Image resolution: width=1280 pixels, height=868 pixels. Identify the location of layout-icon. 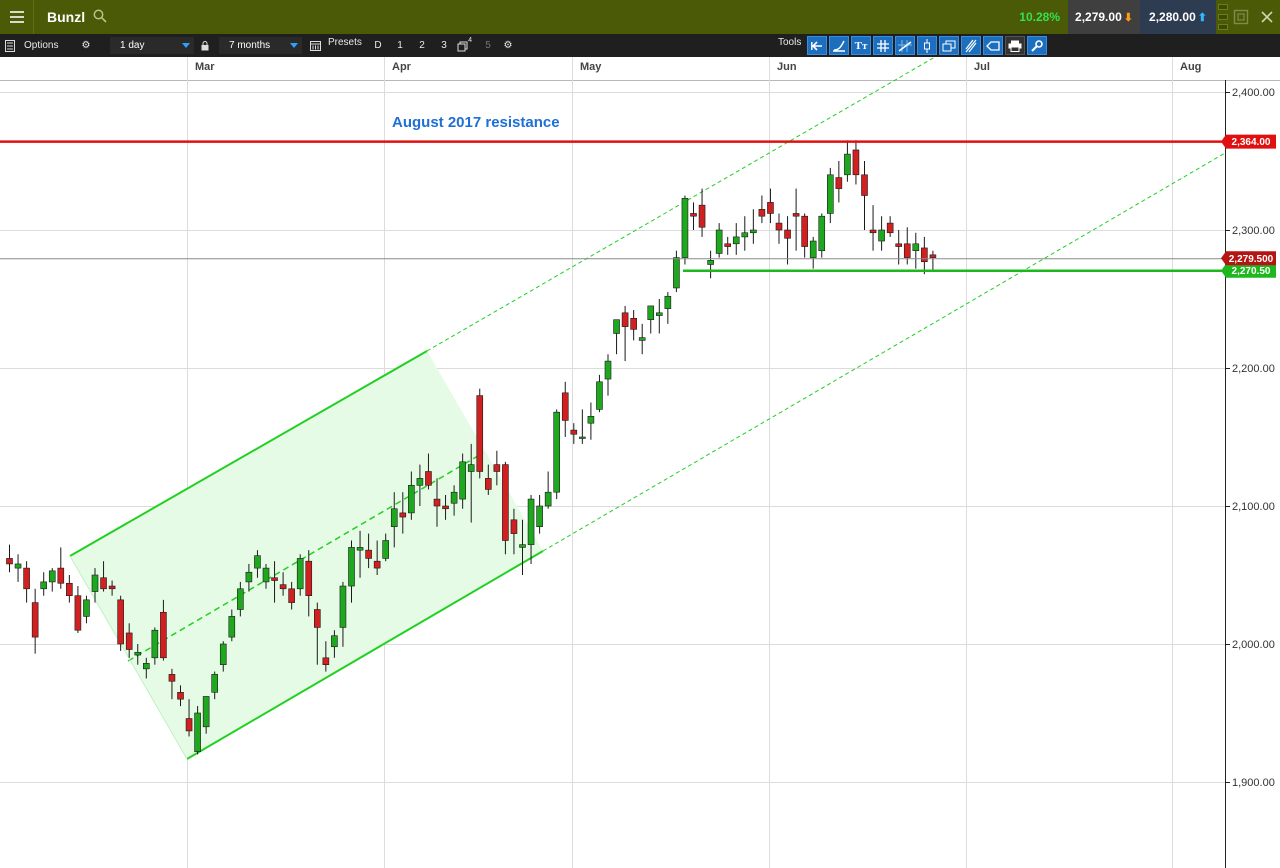
(10, 45).